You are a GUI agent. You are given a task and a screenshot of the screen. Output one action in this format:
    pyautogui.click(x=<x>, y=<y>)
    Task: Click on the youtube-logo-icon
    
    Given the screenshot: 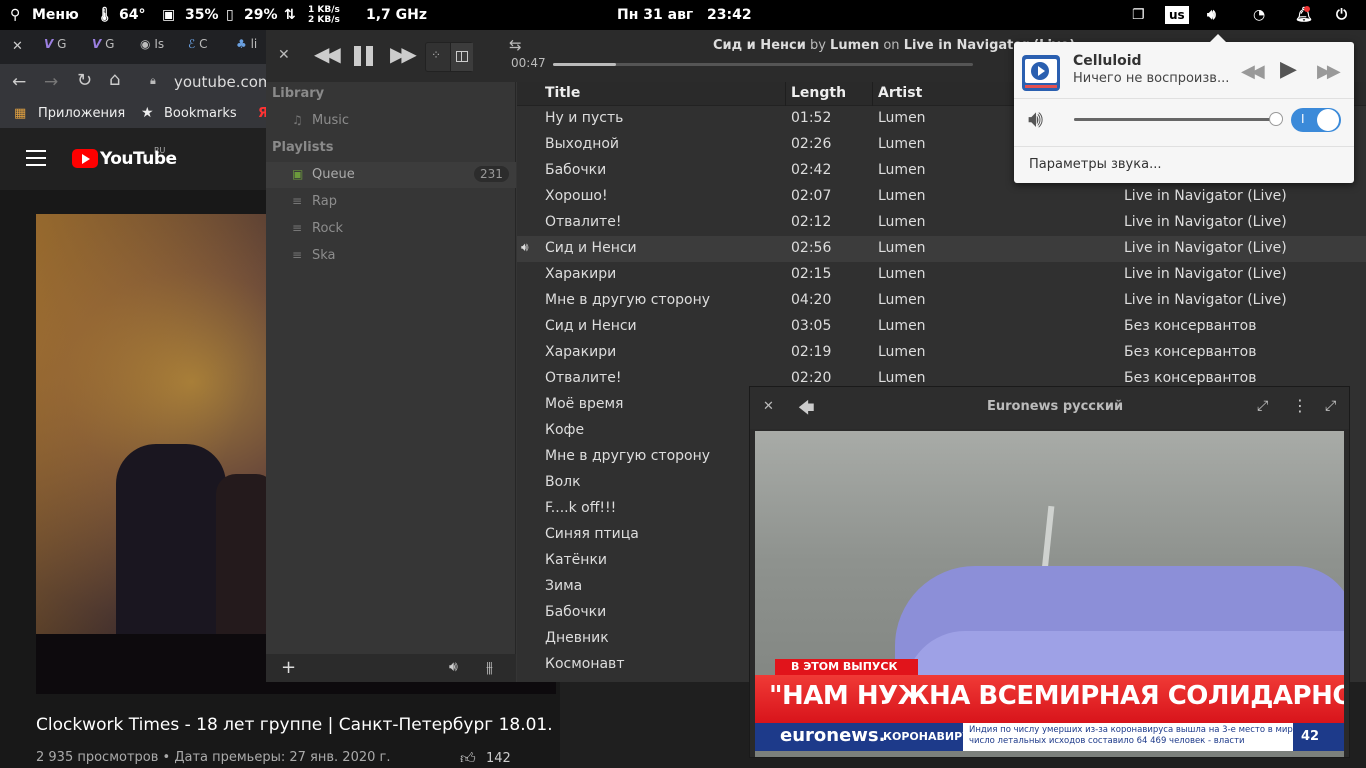 What is the action you would take?
    pyautogui.click(x=85, y=158)
    